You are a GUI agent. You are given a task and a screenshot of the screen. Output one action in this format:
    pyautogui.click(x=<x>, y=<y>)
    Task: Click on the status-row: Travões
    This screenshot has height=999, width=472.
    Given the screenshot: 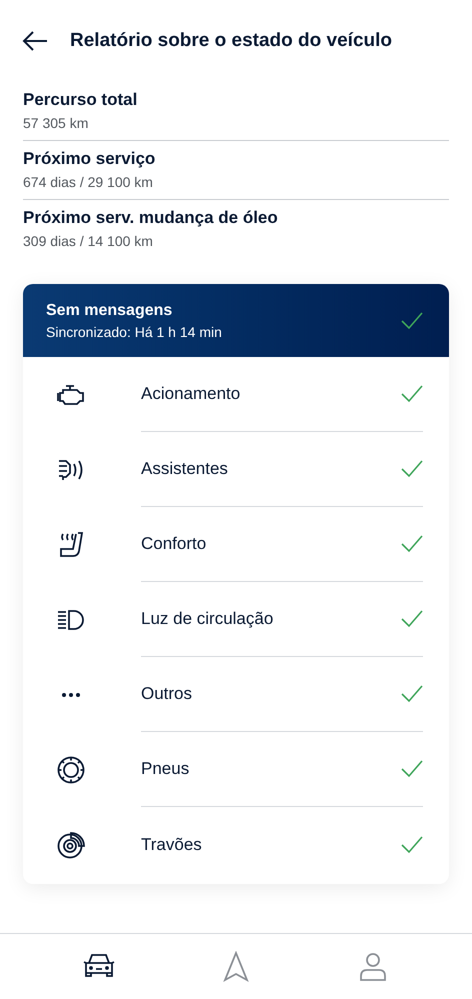 What is the action you would take?
    pyautogui.click(x=236, y=844)
    